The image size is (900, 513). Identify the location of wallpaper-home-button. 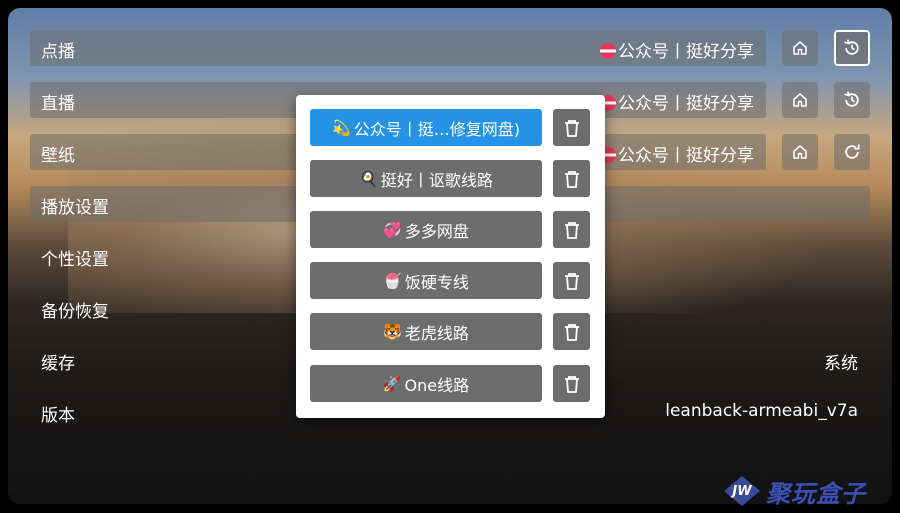
(800, 152).